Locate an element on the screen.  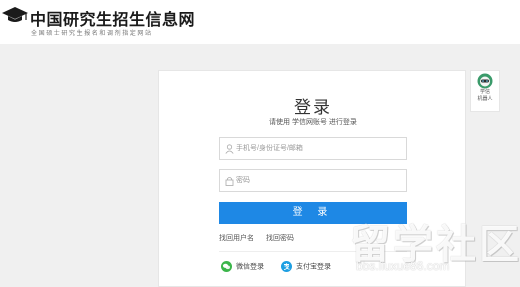
watermark: 留学社区 bbs.liuxue86.com is located at coordinates (435, 249).